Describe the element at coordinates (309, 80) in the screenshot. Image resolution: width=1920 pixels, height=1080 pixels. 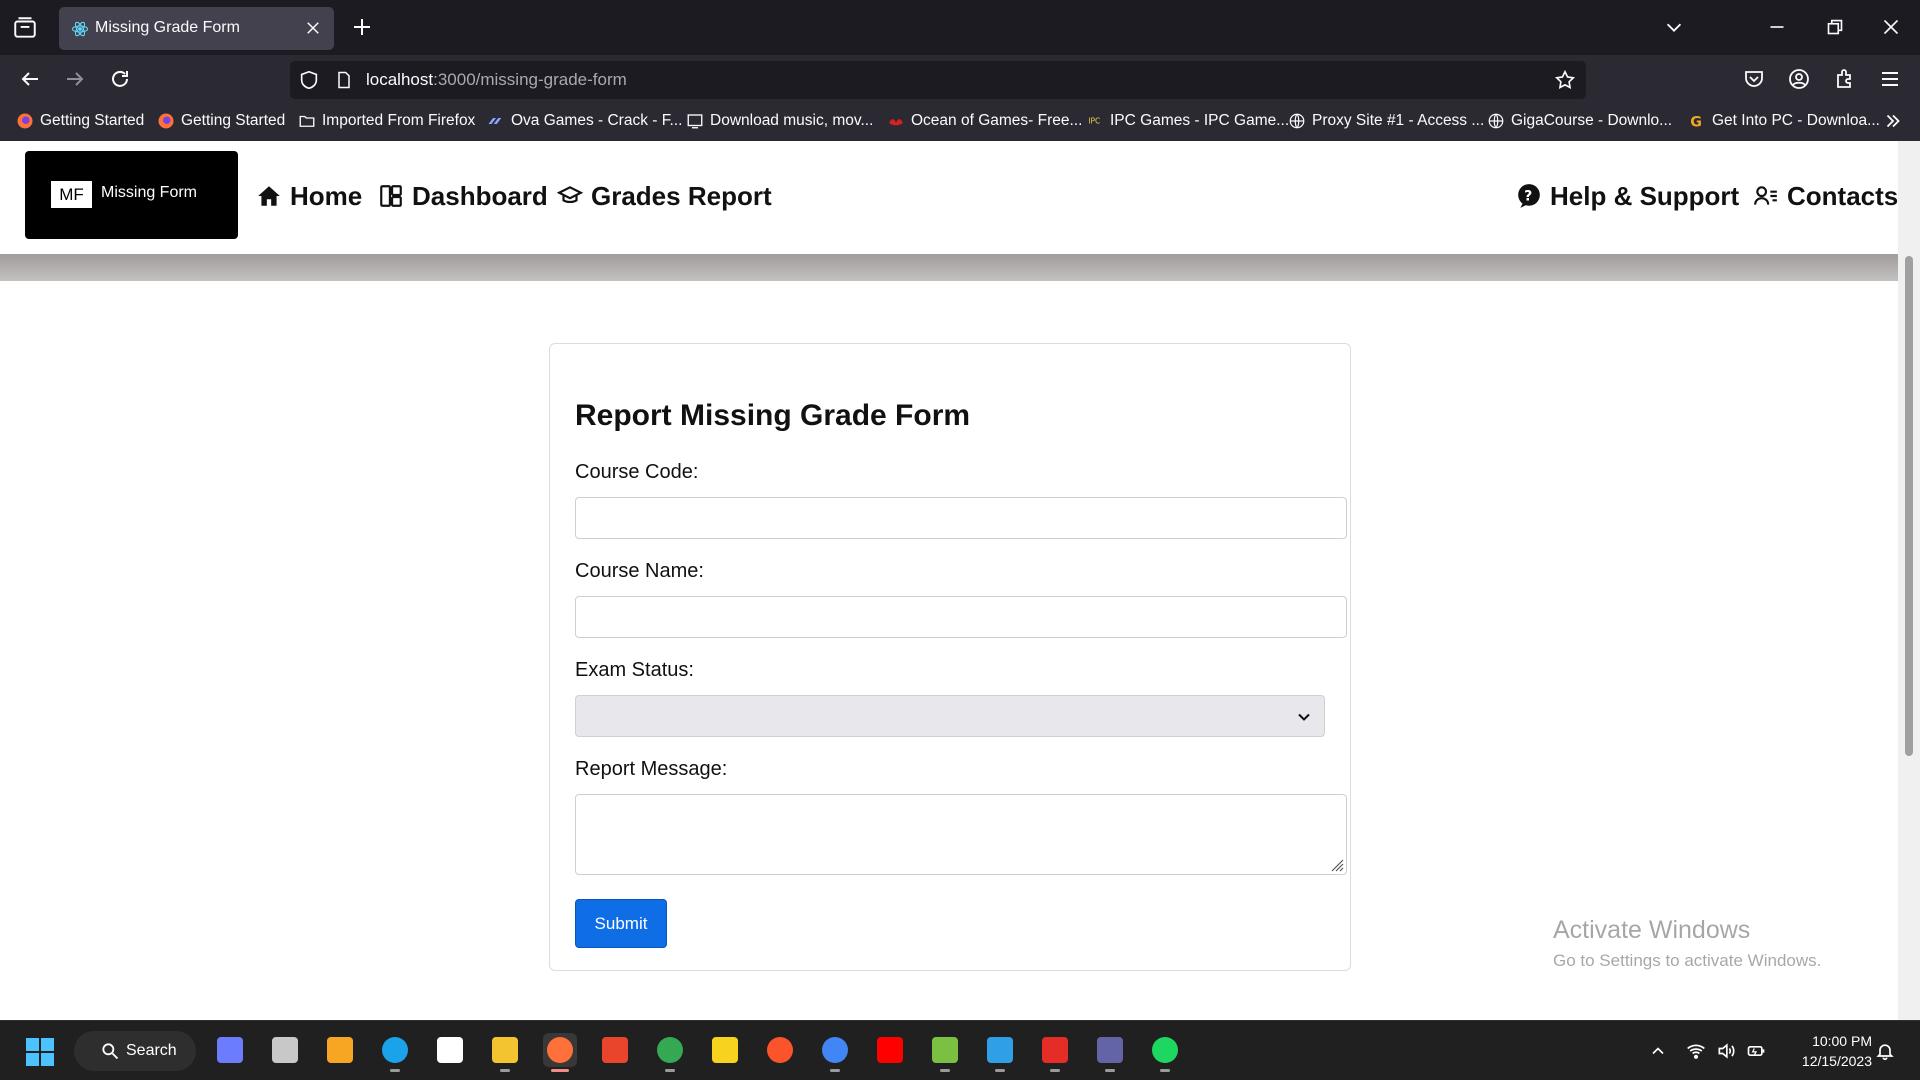
I see `shield-icon` at that location.